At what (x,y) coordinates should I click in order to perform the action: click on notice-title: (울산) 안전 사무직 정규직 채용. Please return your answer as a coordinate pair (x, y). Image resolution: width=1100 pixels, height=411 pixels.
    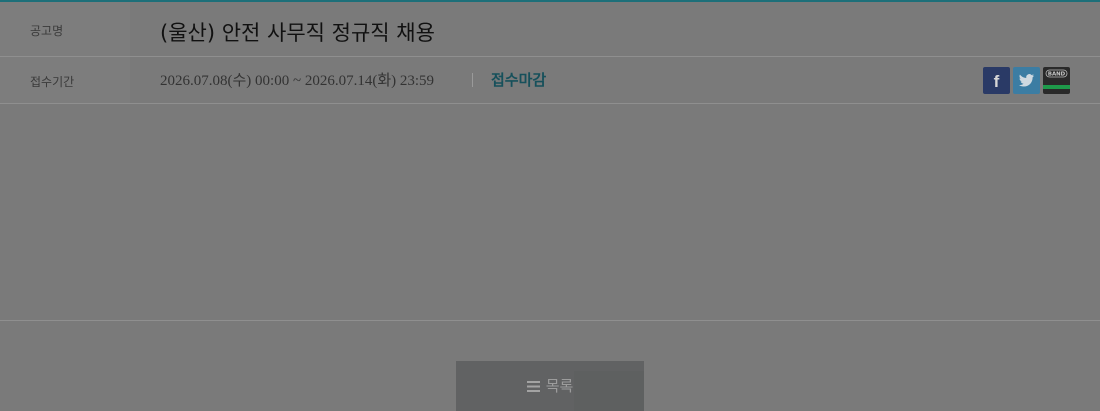
    Looking at the image, I should click on (297, 33).